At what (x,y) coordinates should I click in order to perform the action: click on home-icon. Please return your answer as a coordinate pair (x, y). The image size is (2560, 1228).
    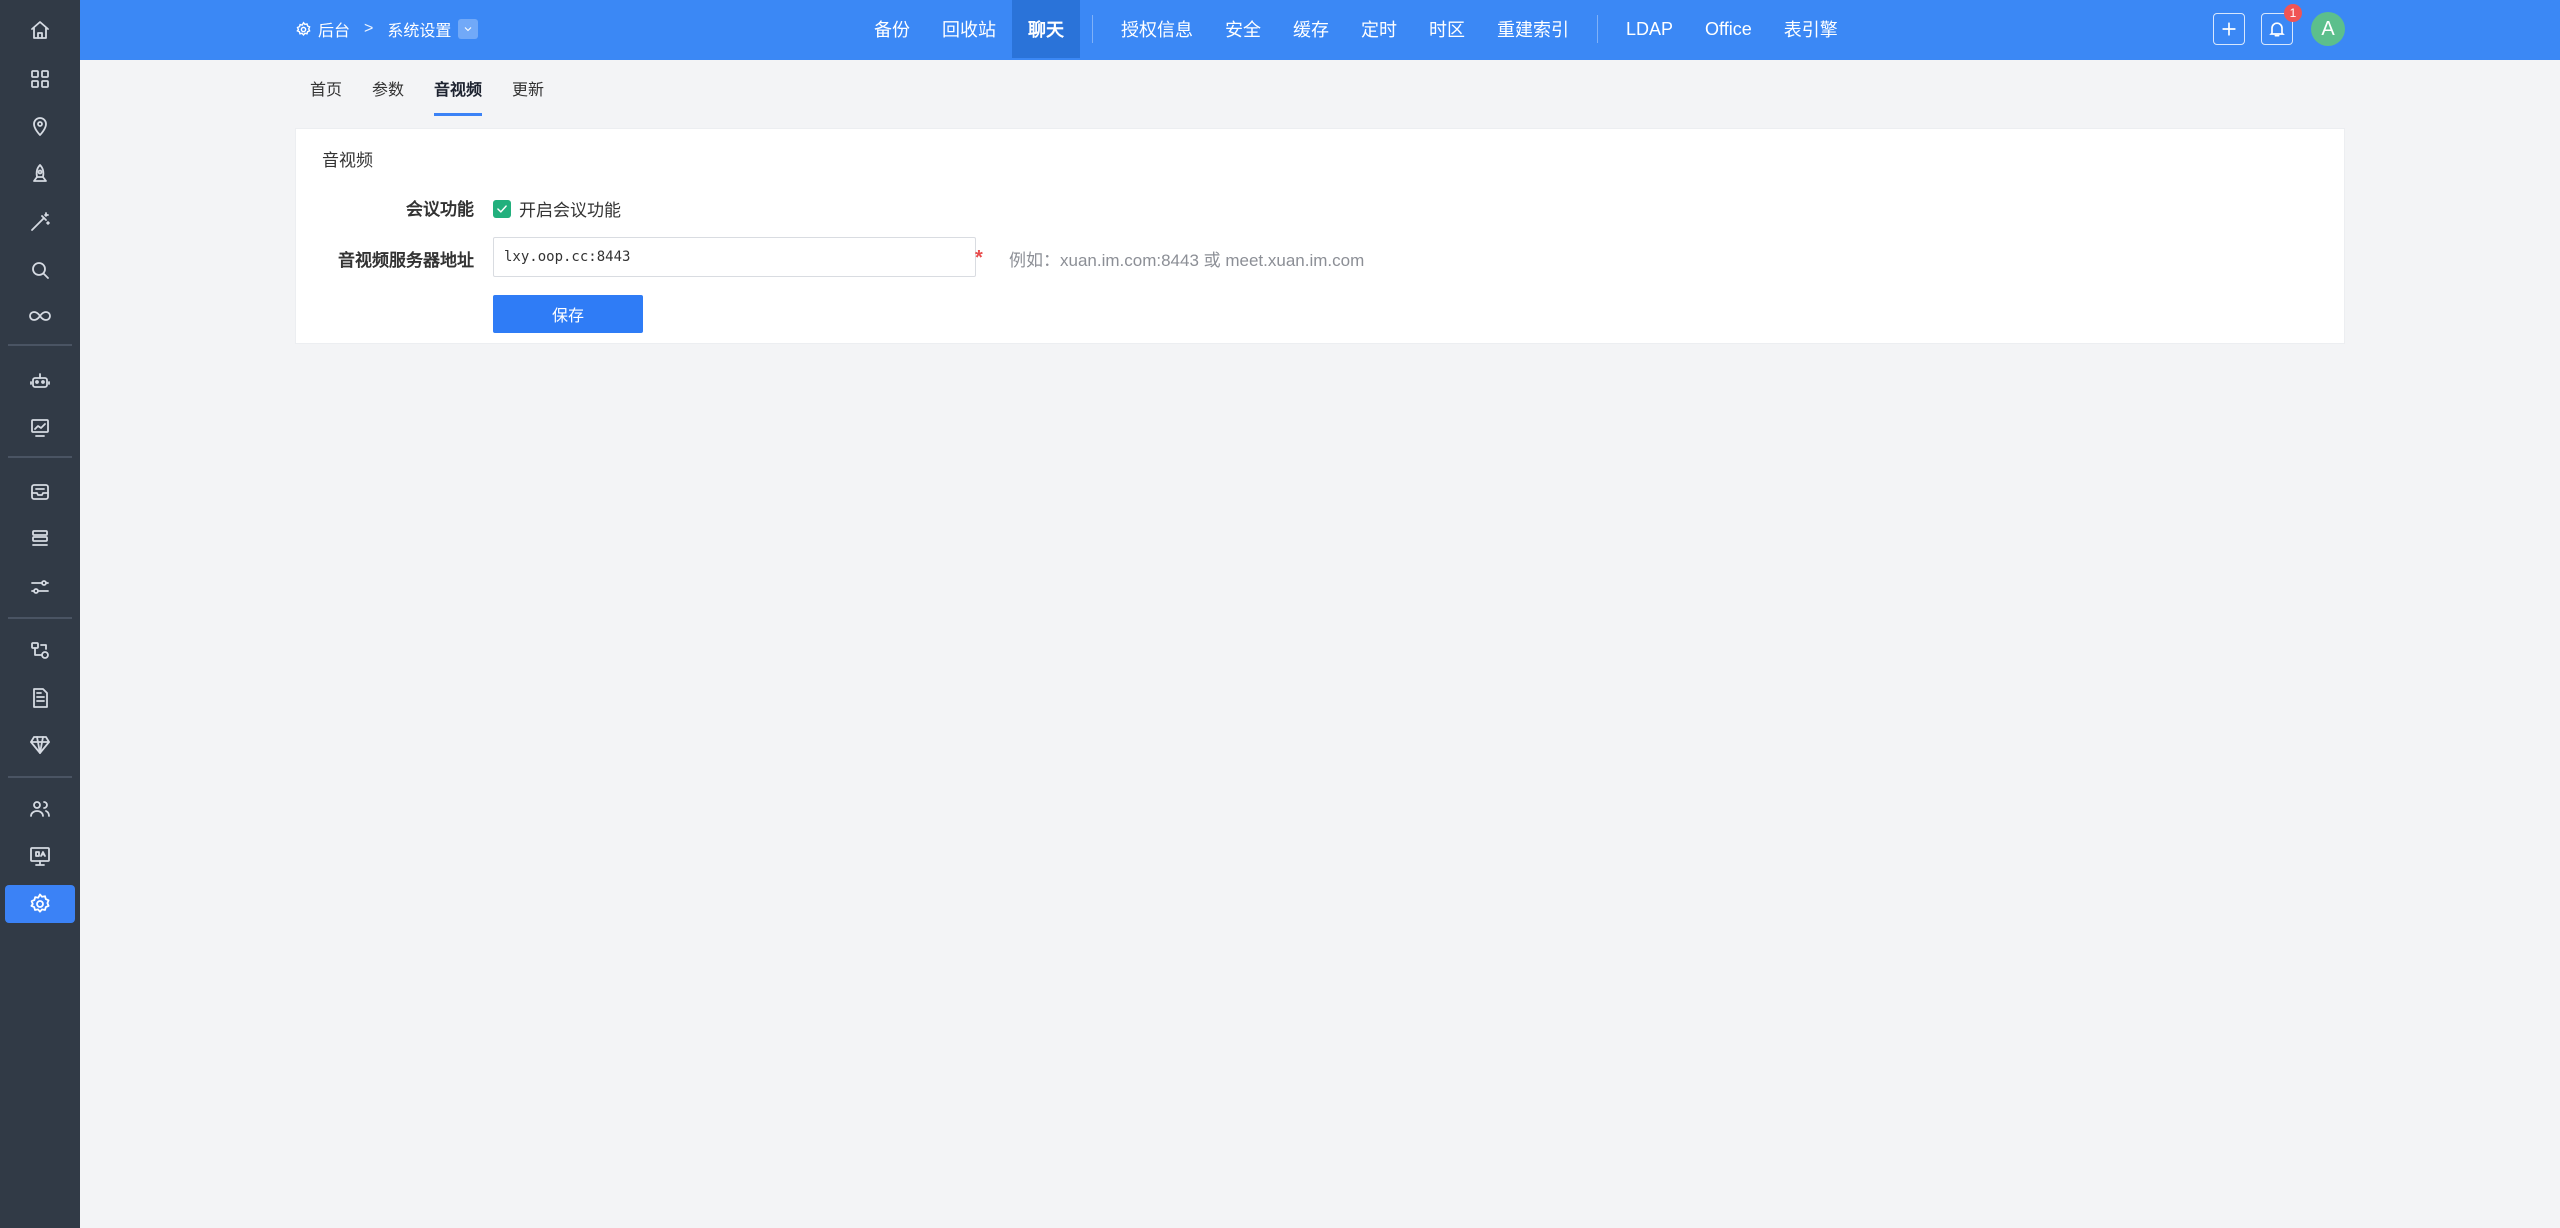
    Looking at the image, I should click on (40, 30).